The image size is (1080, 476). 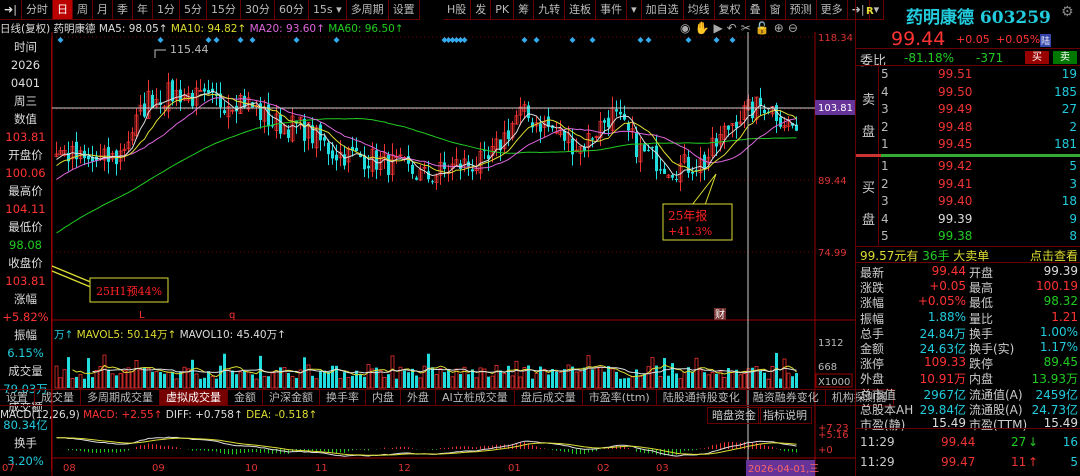 What do you see at coordinates (282, 415) in the screenshot?
I see `dea-value: DEA: -0.518↑` at bounding box center [282, 415].